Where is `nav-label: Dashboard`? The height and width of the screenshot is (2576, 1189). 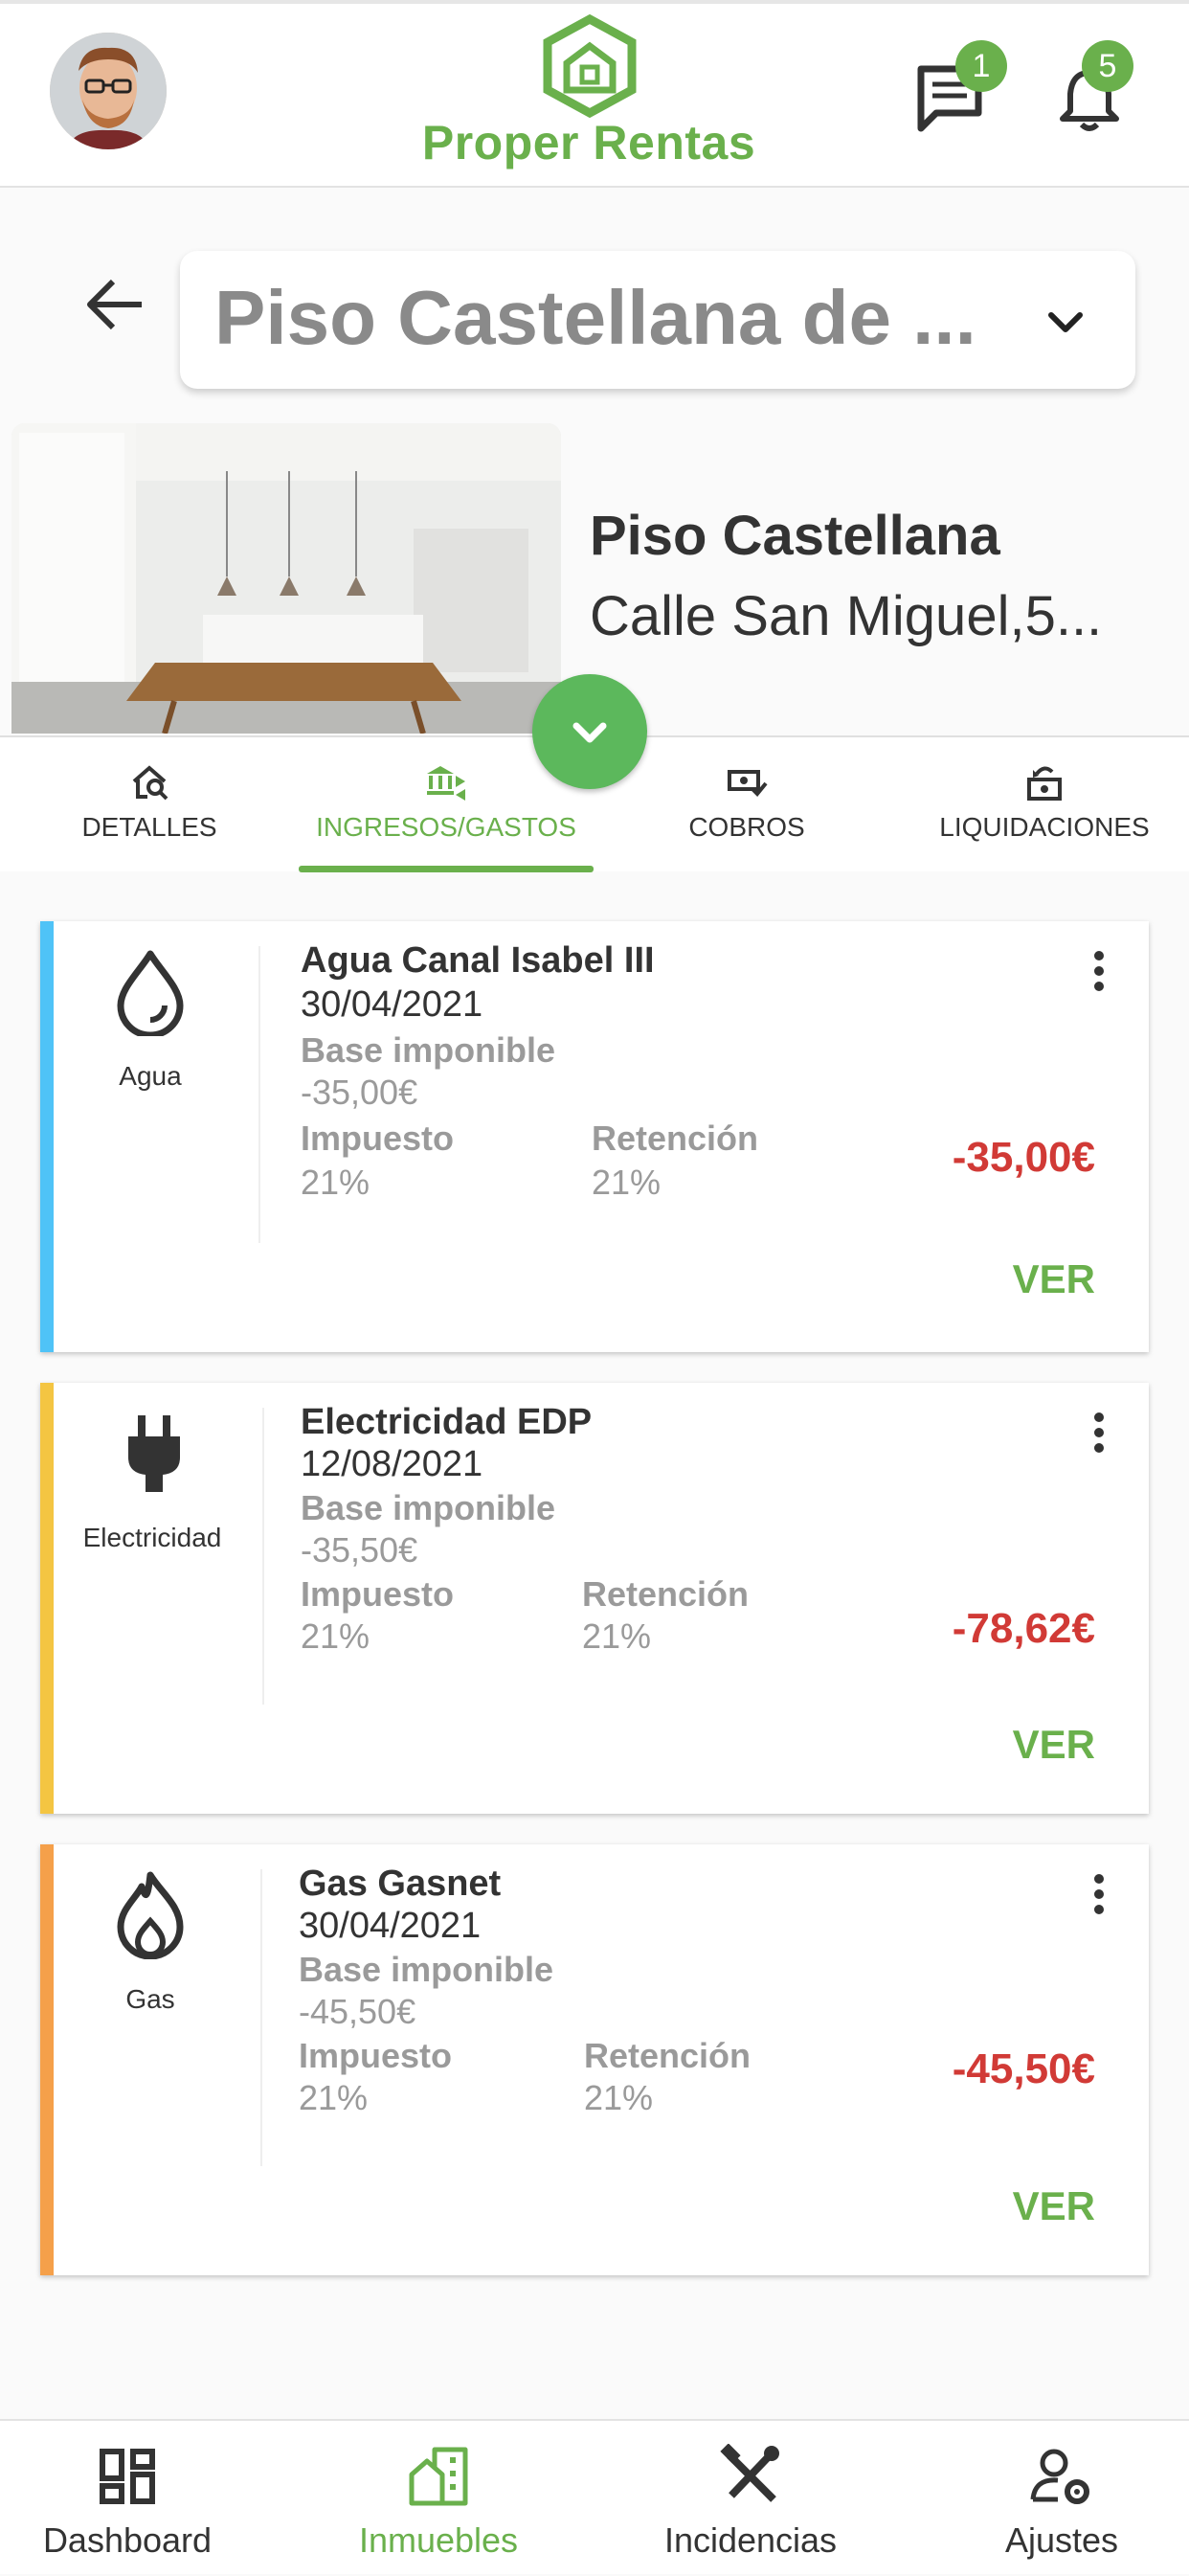
nav-label: Dashboard is located at coordinates (127, 2540).